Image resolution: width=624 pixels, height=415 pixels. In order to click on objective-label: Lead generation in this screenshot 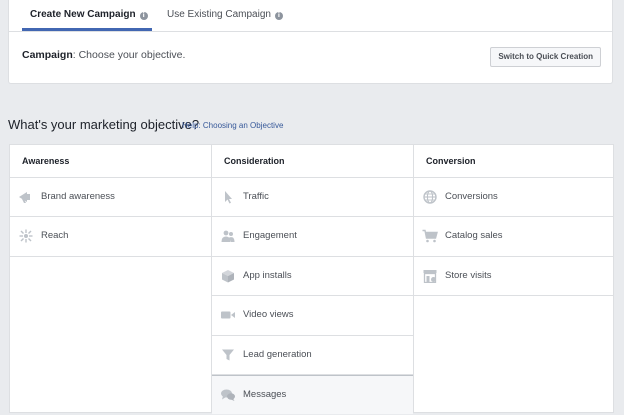, I will do `click(277, 354)`.